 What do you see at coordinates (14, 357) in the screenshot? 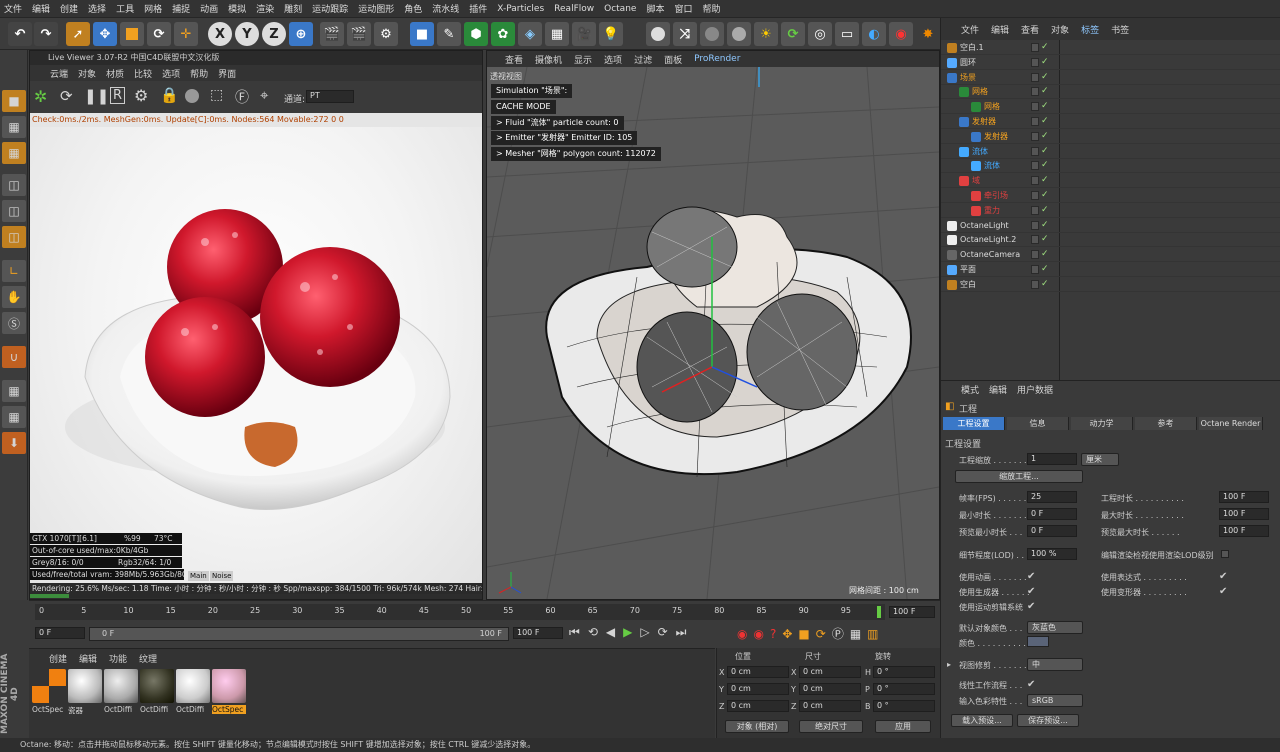
I see `magnet-icon: ∪` at bounding box center [14, 357].